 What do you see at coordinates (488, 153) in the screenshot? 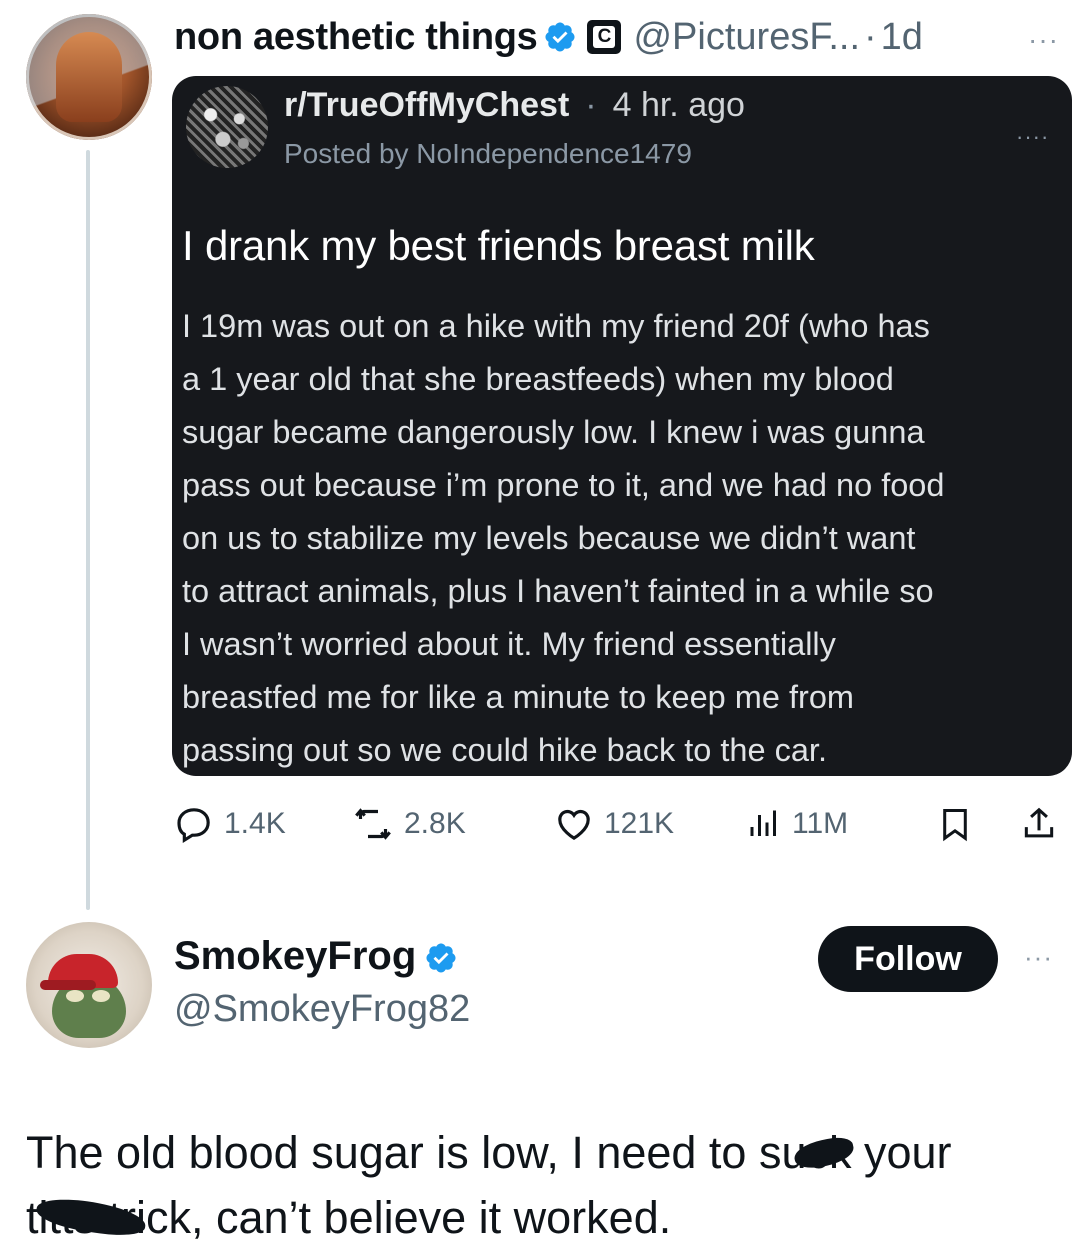
I see `posted-by: Posted by NoIndependence1479` at bounding box center [488, 153].